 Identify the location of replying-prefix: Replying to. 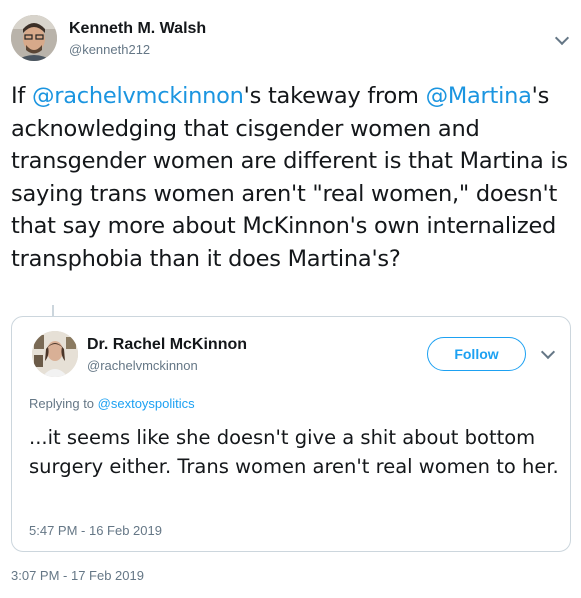
(63, 403).